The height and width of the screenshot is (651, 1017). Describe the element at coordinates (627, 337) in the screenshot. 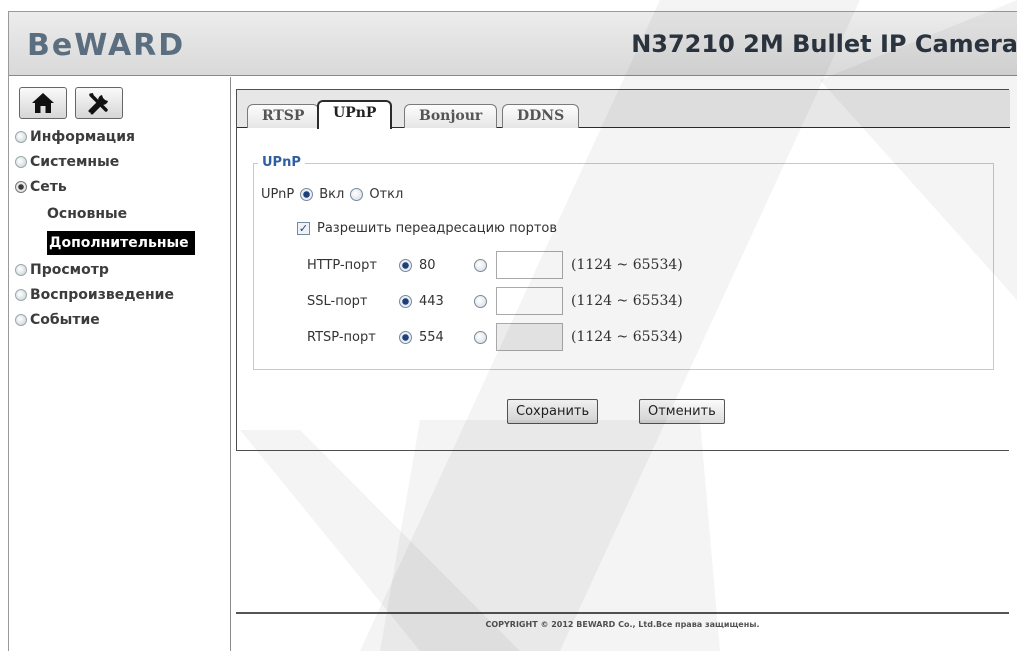

I see `rtsp-port-range: (1124 ~ 65534)` at that location.